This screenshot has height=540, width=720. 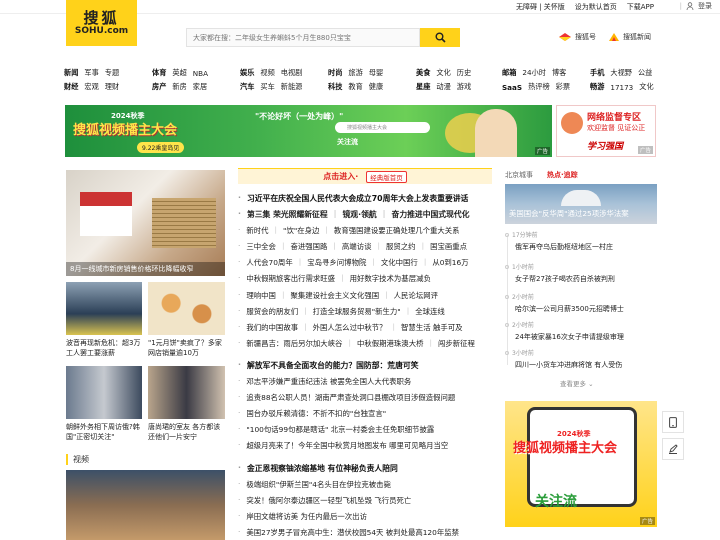 What do you see at coordinates (629, 37) in the screenshot?
I see `sohu-news-link: 搜狐新闻` at bounding box center [629, 37].